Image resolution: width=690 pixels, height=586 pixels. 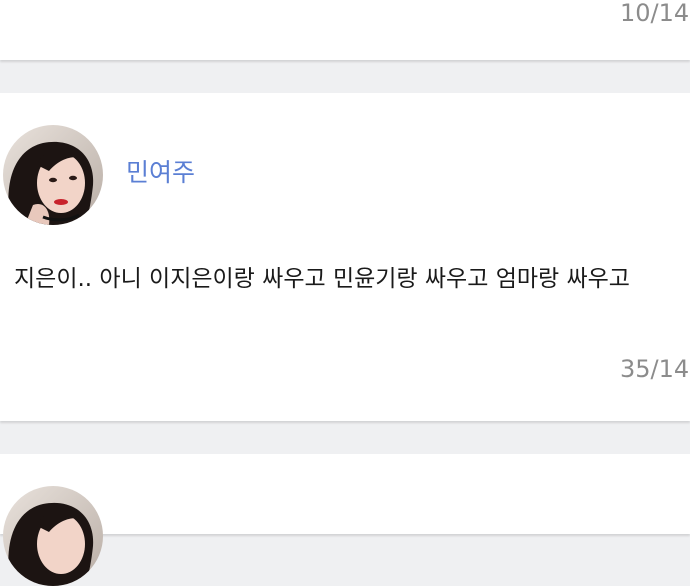 What do you see at coordinates (655, 369) in the screenshot?
I see `character-count: 35/140` at bounding box center [655, 369].